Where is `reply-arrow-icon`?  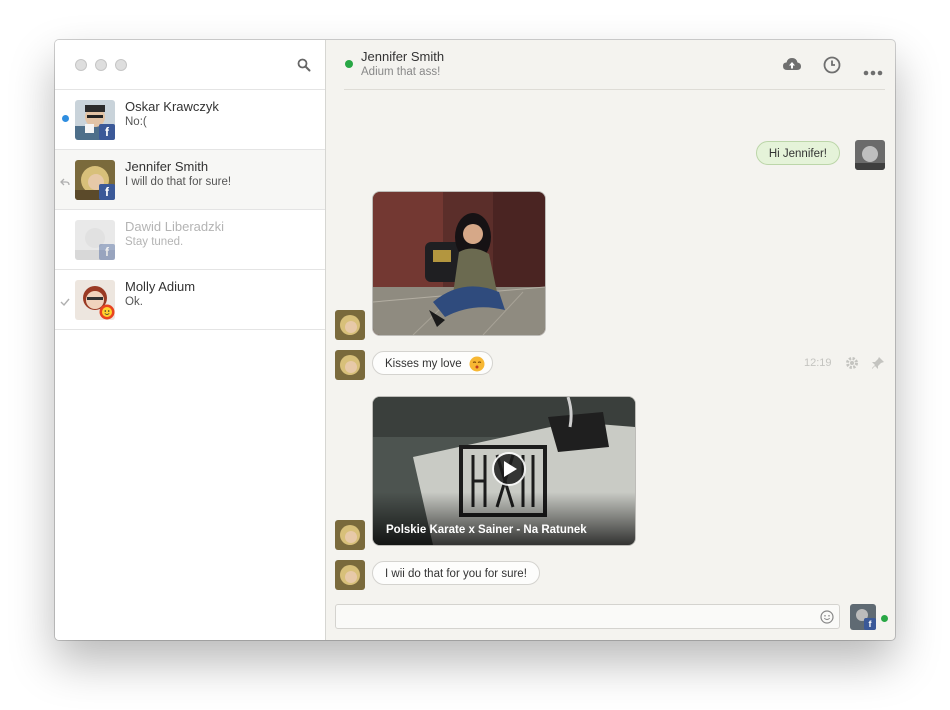 reply-arrow-icon is located at coordinates (65, 183).